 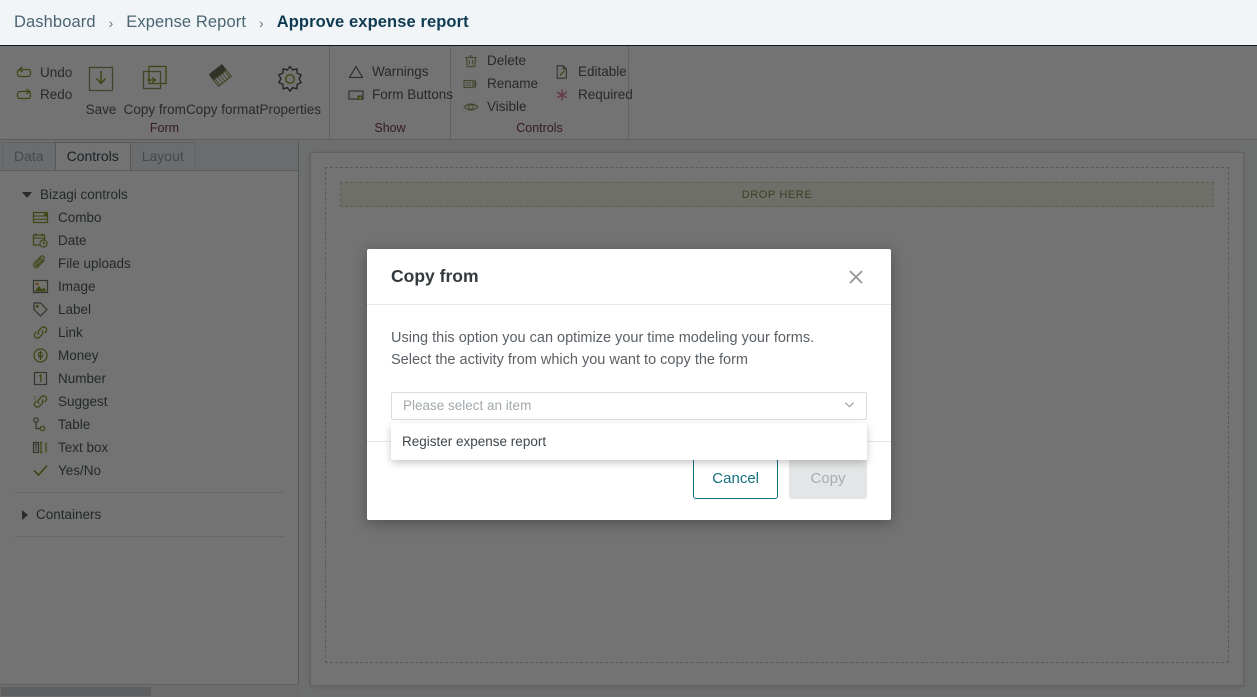 What do you see at coordinates (435, 276) in the screenshot?
I see `dialog-title: Copy from` at bounding box center [435, 276].